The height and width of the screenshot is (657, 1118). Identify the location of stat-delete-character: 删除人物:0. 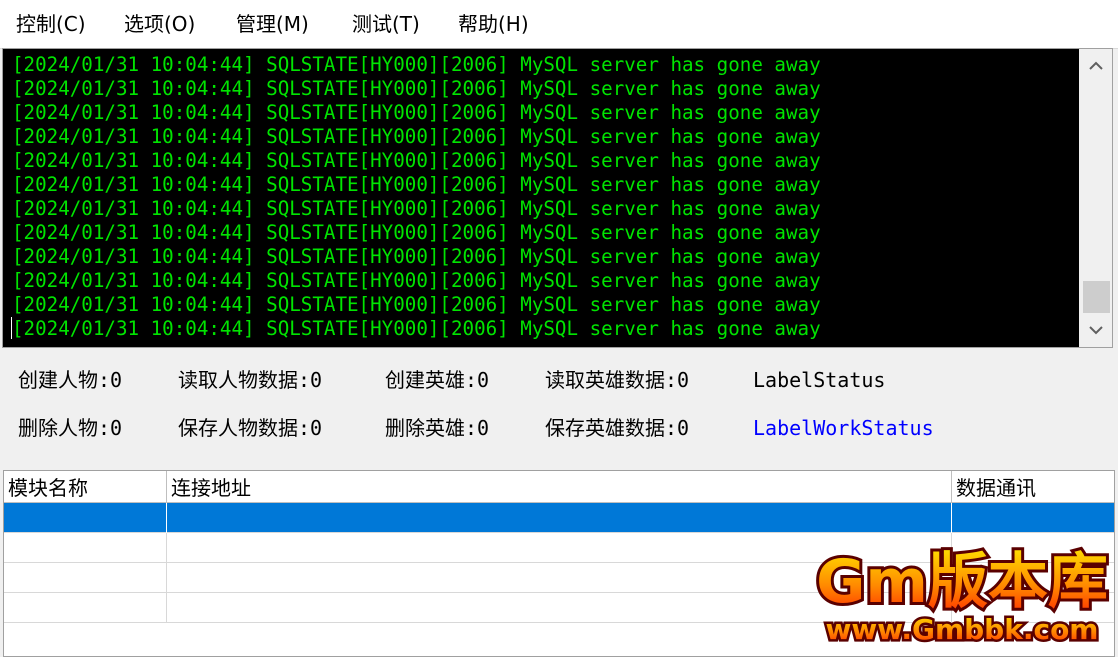
(70, 428).